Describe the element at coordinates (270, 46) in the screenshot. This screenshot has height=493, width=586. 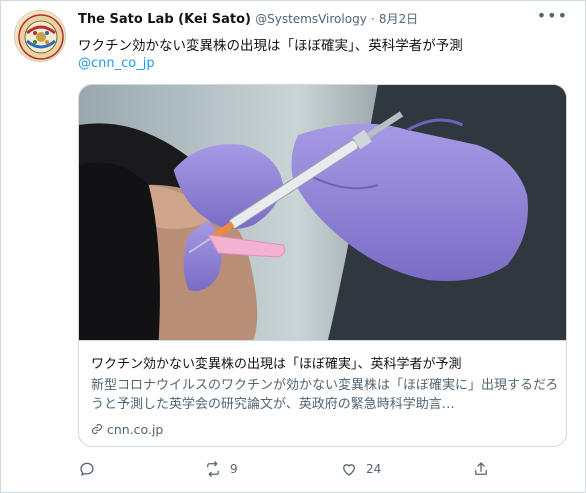
I see `tweet-text: ワクチン効かない変異株の出現は「ほぼ確実」、英科学者が予測` at that location.